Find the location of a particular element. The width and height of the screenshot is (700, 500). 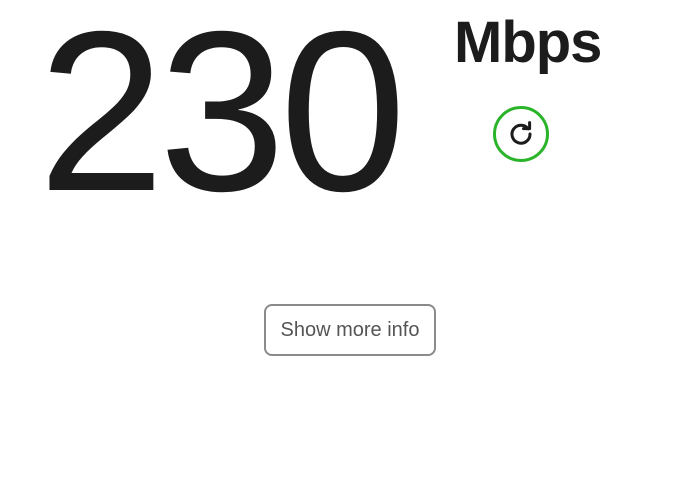

refresh-icon is located at coordinates (521, 134).